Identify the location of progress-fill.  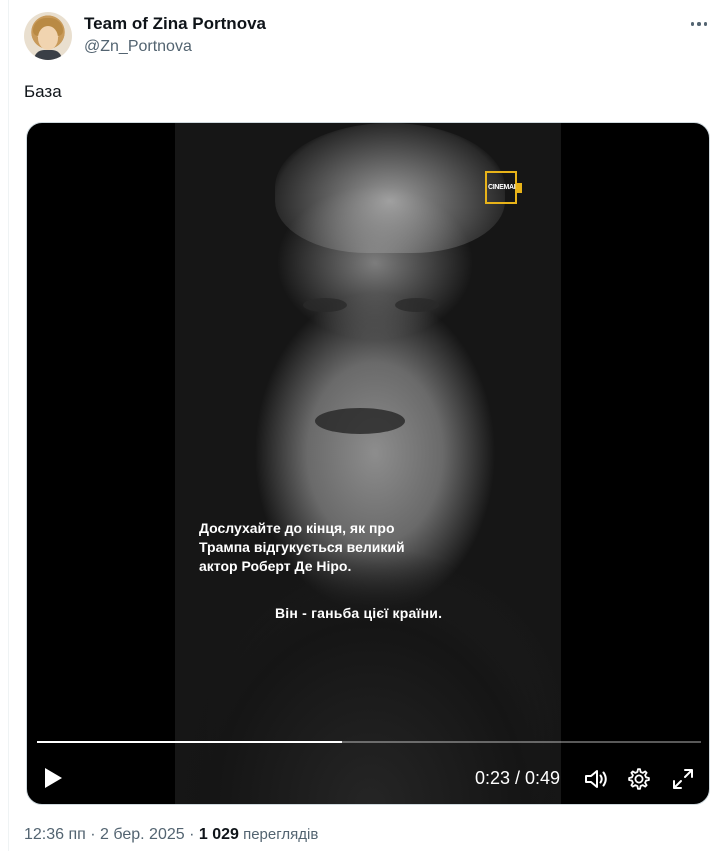
(190, 742).